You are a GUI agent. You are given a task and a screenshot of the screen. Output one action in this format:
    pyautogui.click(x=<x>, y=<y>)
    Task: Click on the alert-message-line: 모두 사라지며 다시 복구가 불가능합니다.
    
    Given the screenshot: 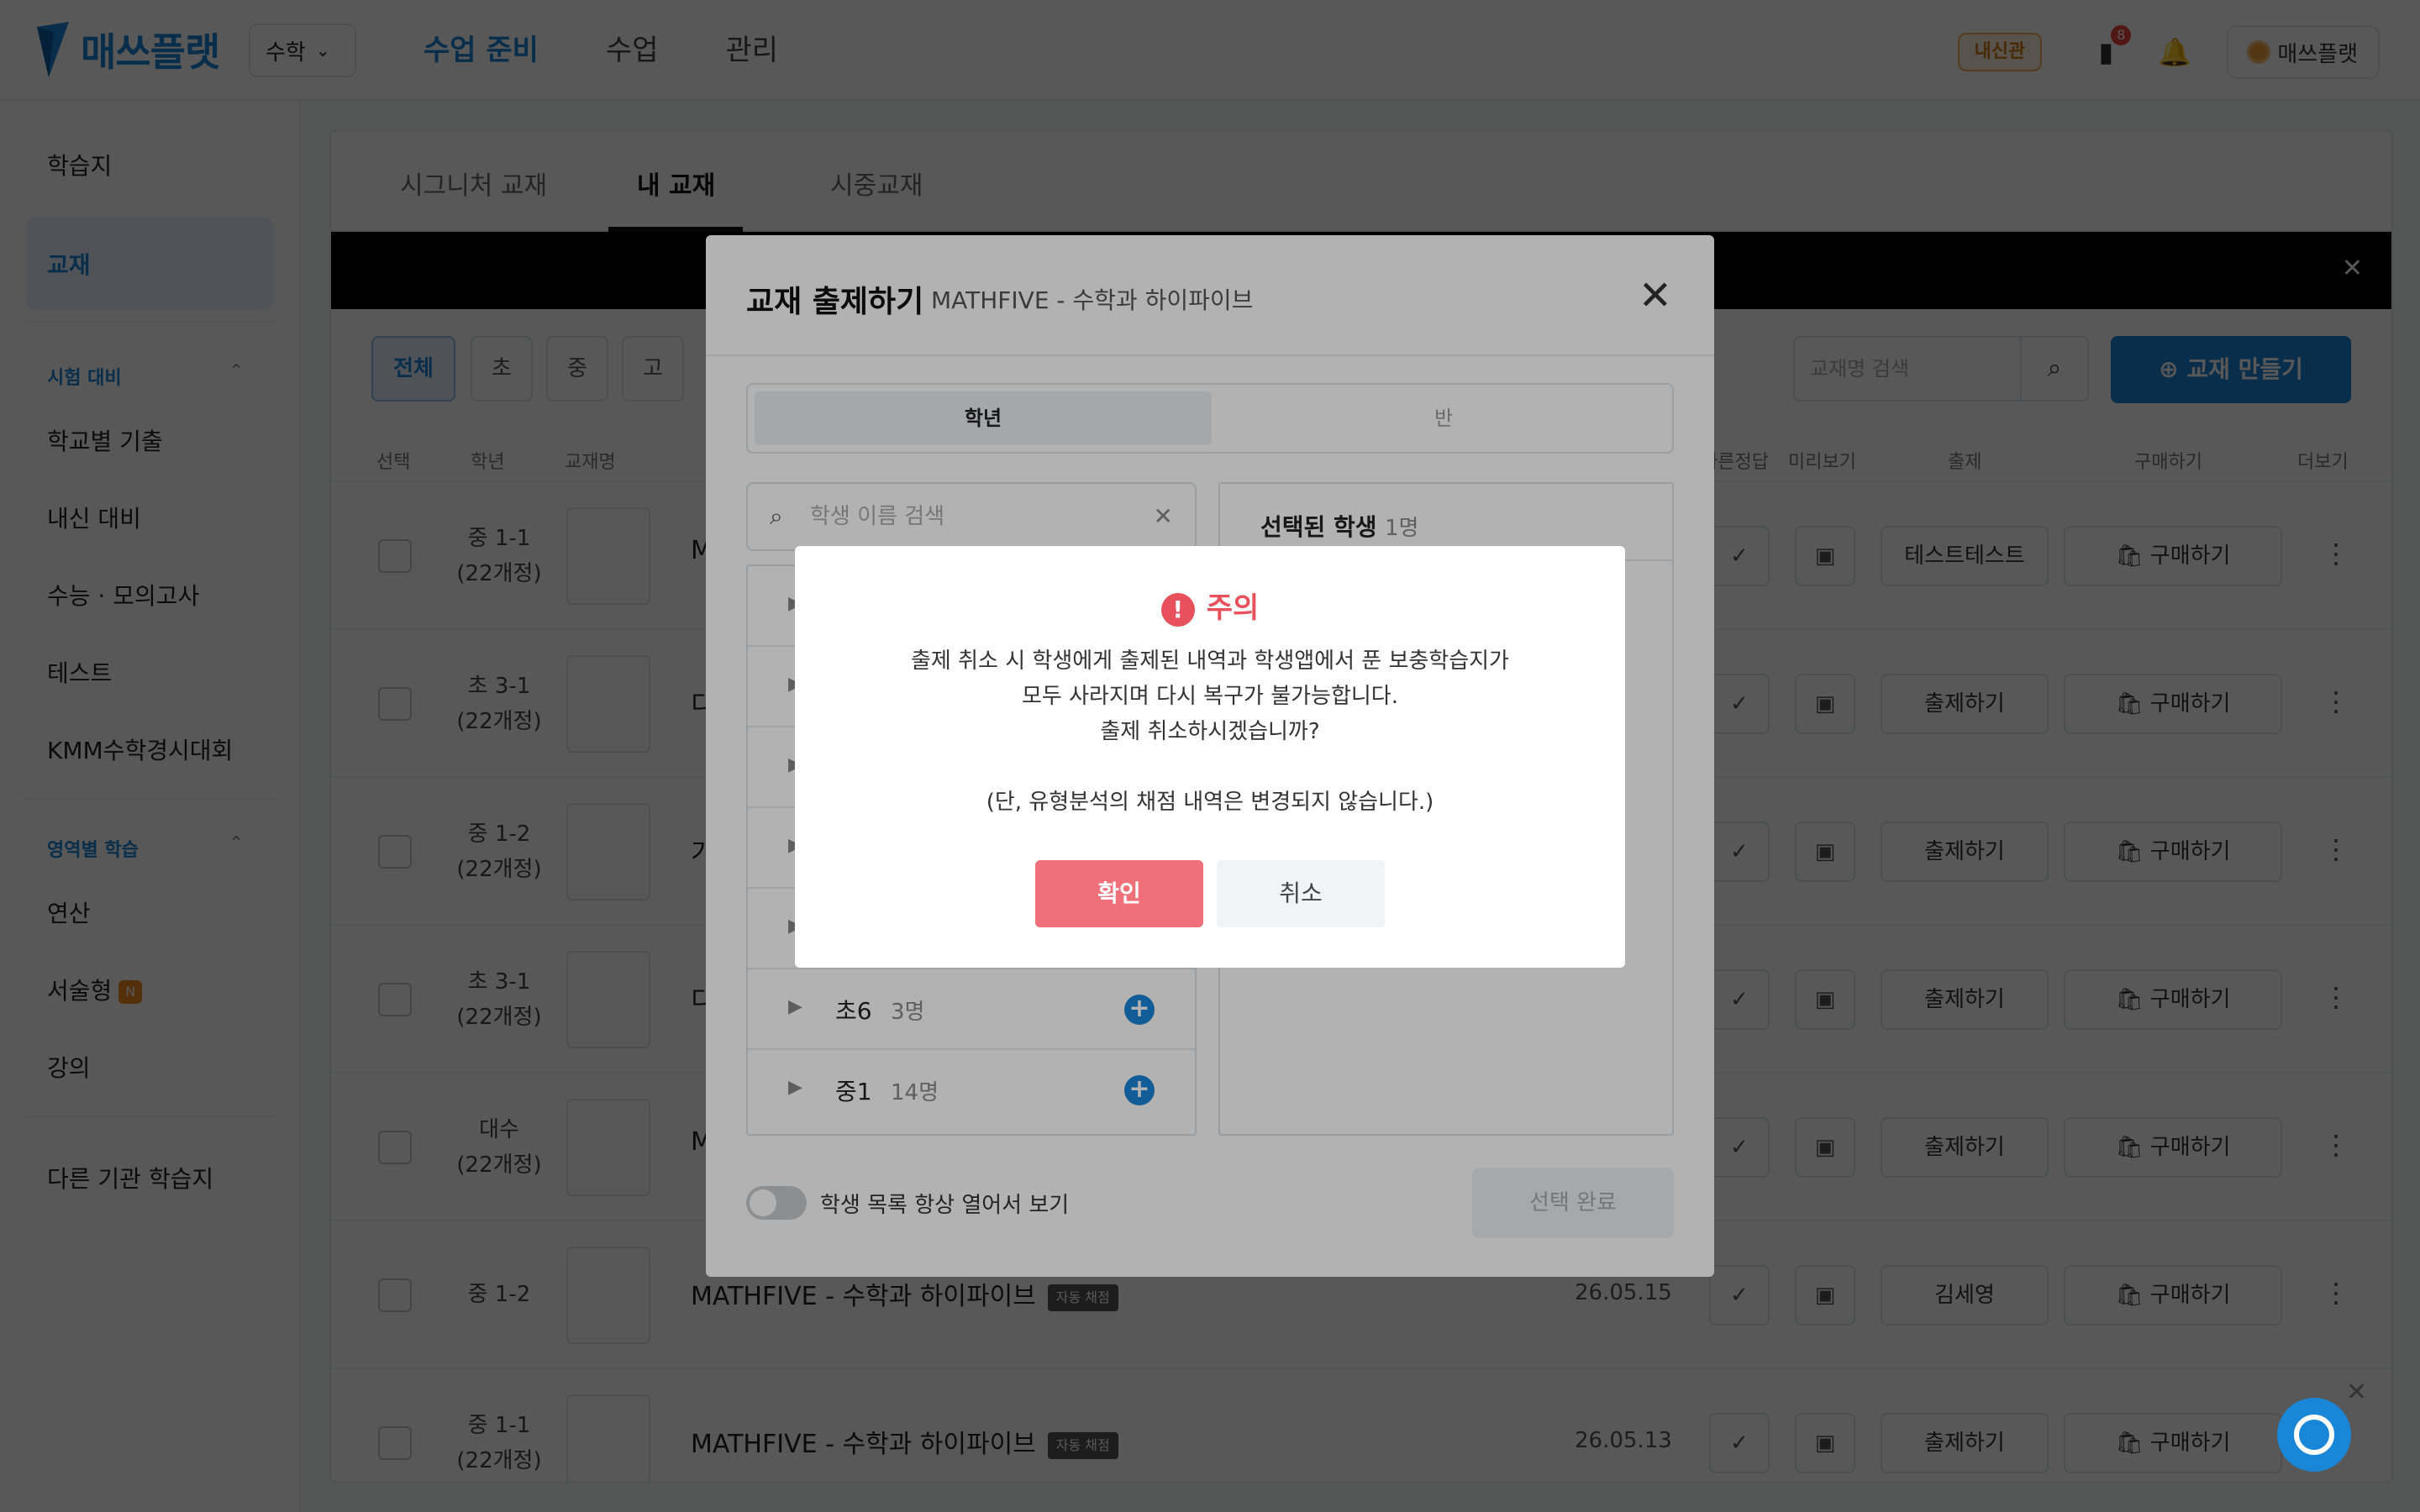 What is the action you would take?
    pyautogui.click(x=1210, y=696)
    